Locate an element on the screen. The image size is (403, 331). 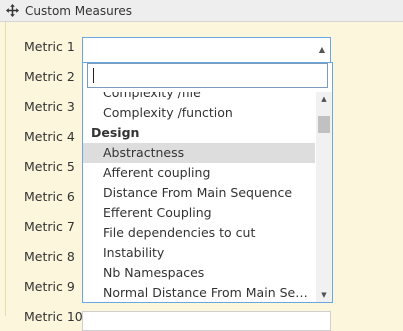
list-item-selected: Abstractness is located at coordinates (199, 153).